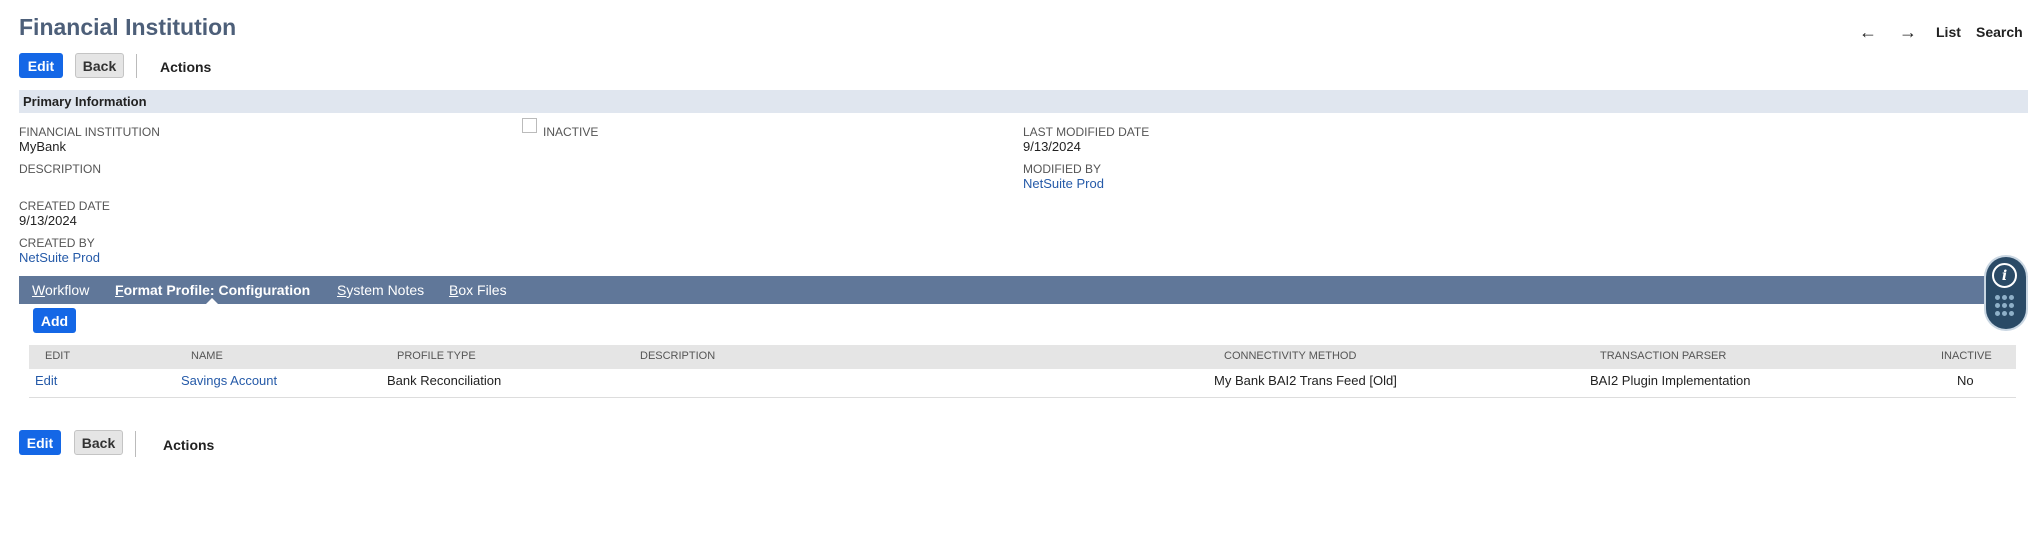 Image resolution: width=2028 pixels, height=545 pixels. Describe the element at coordinates (46, 380) in the screenshot. I see `row-edit-link: Edit` at that location.